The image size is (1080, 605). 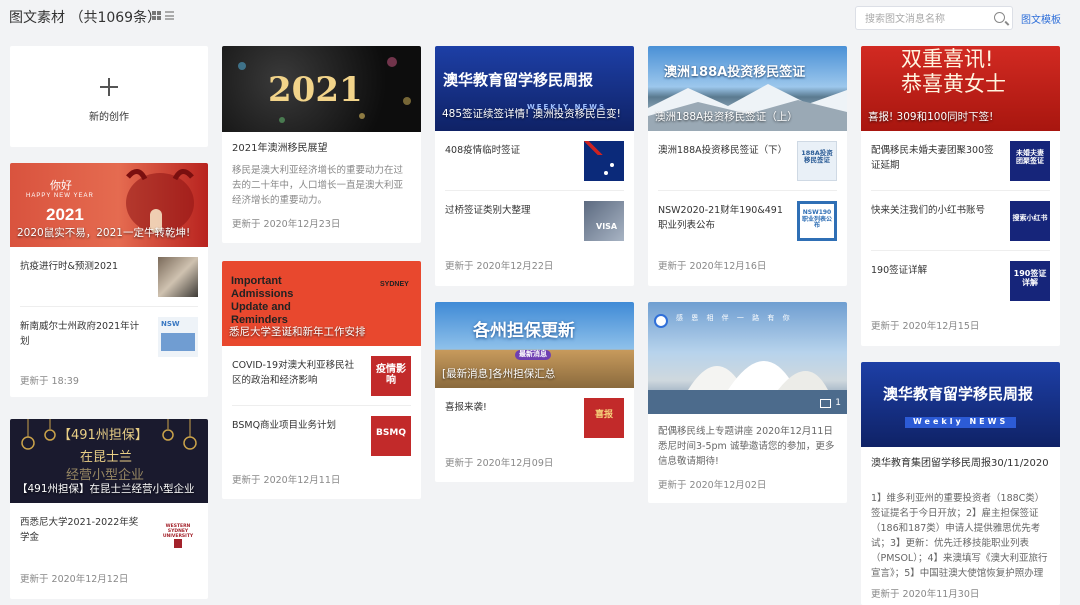 What do you see at coordinates (925, 326) in the screenshot?
I see `updated-time: 更新于 2020年12月15日` at bounding box center [925, 326].